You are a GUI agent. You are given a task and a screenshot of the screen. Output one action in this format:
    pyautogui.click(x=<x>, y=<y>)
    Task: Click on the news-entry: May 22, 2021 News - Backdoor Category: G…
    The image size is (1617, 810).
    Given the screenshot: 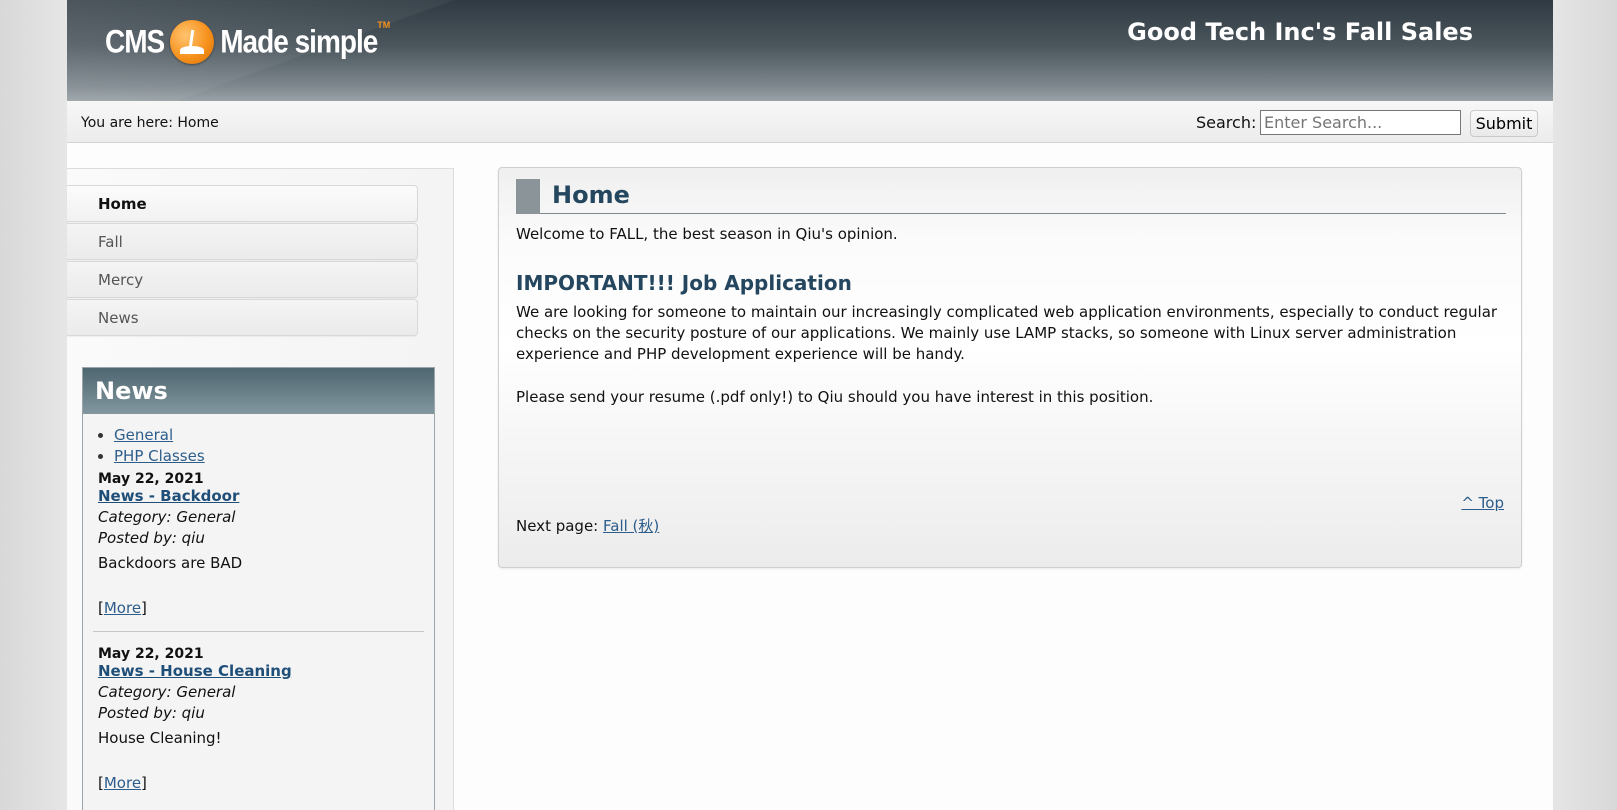 What is the action you would take?
    pyautogui.click(x=258, y=544)
    